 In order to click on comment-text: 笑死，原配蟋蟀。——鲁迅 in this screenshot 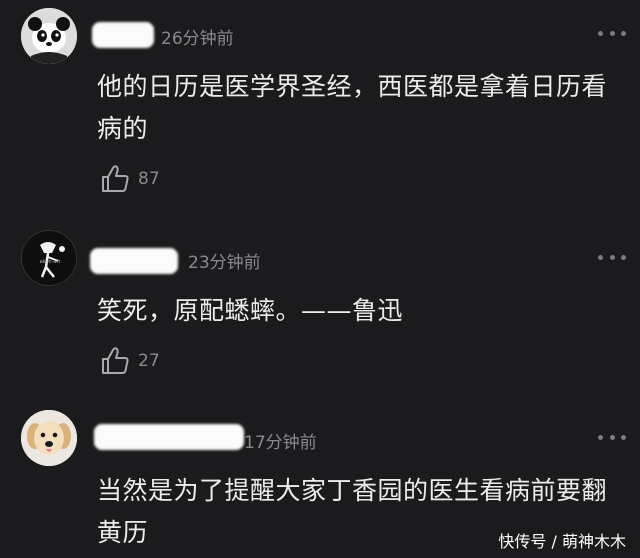, I will do `click(250, 310)`.